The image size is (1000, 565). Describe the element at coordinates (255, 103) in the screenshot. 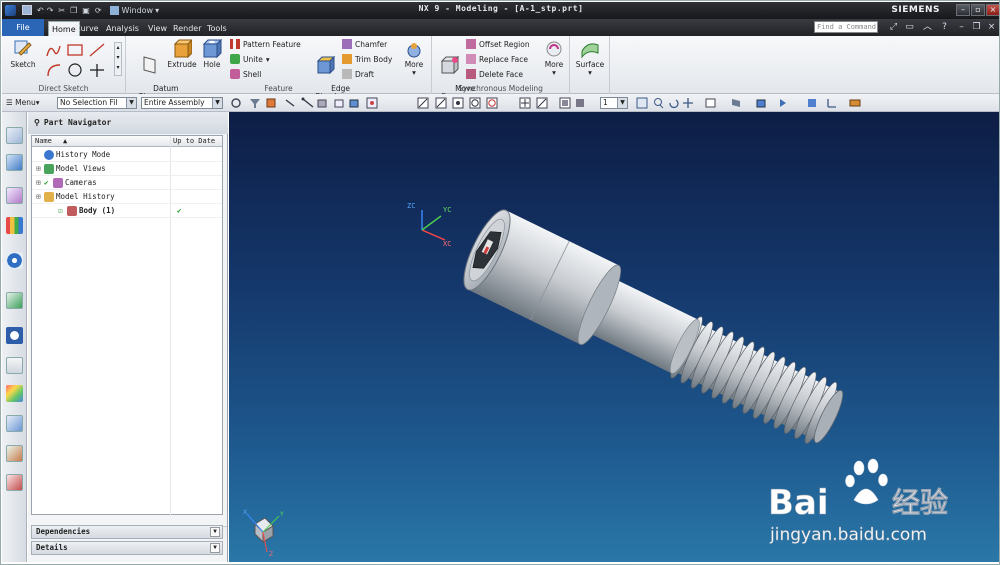

I see `filter-icon` at that location.